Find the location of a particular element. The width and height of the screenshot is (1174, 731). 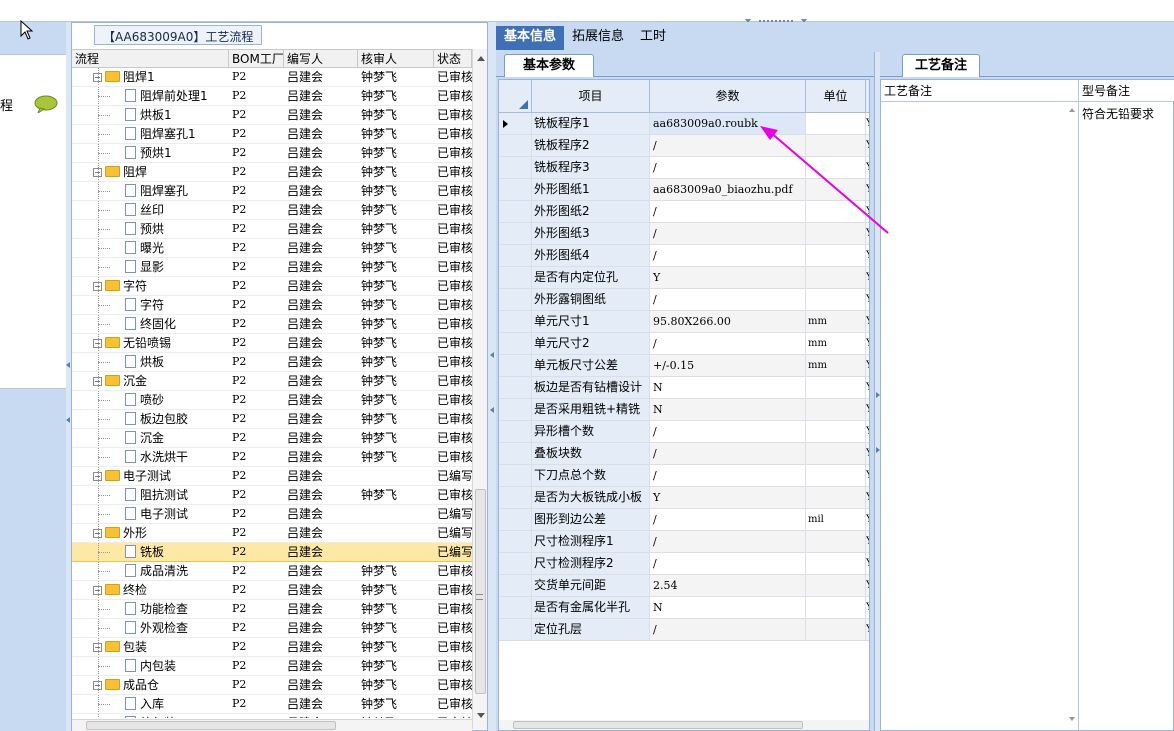

tree-node: 曝光 is located at coordinates (150, 248).